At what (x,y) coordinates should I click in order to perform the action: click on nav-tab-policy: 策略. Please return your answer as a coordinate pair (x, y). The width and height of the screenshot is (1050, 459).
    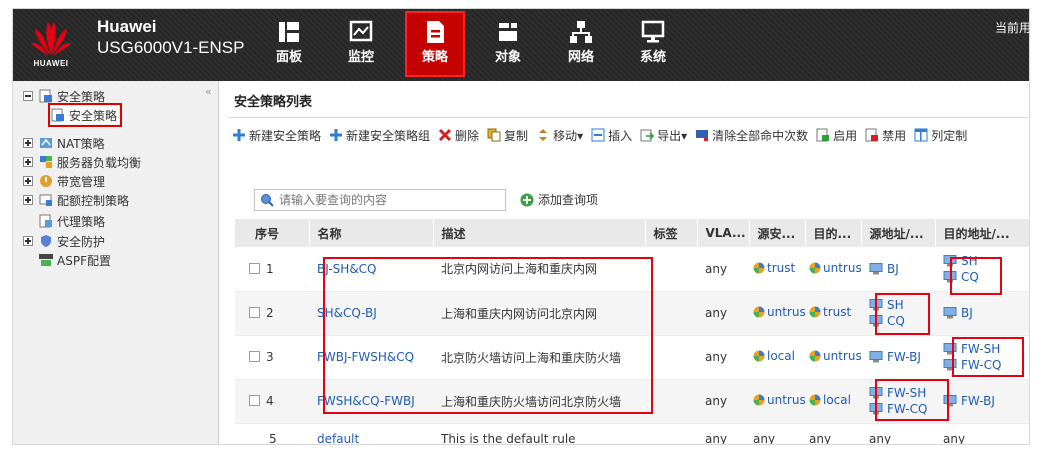
    Looking at the image, I should click on (435, 44).